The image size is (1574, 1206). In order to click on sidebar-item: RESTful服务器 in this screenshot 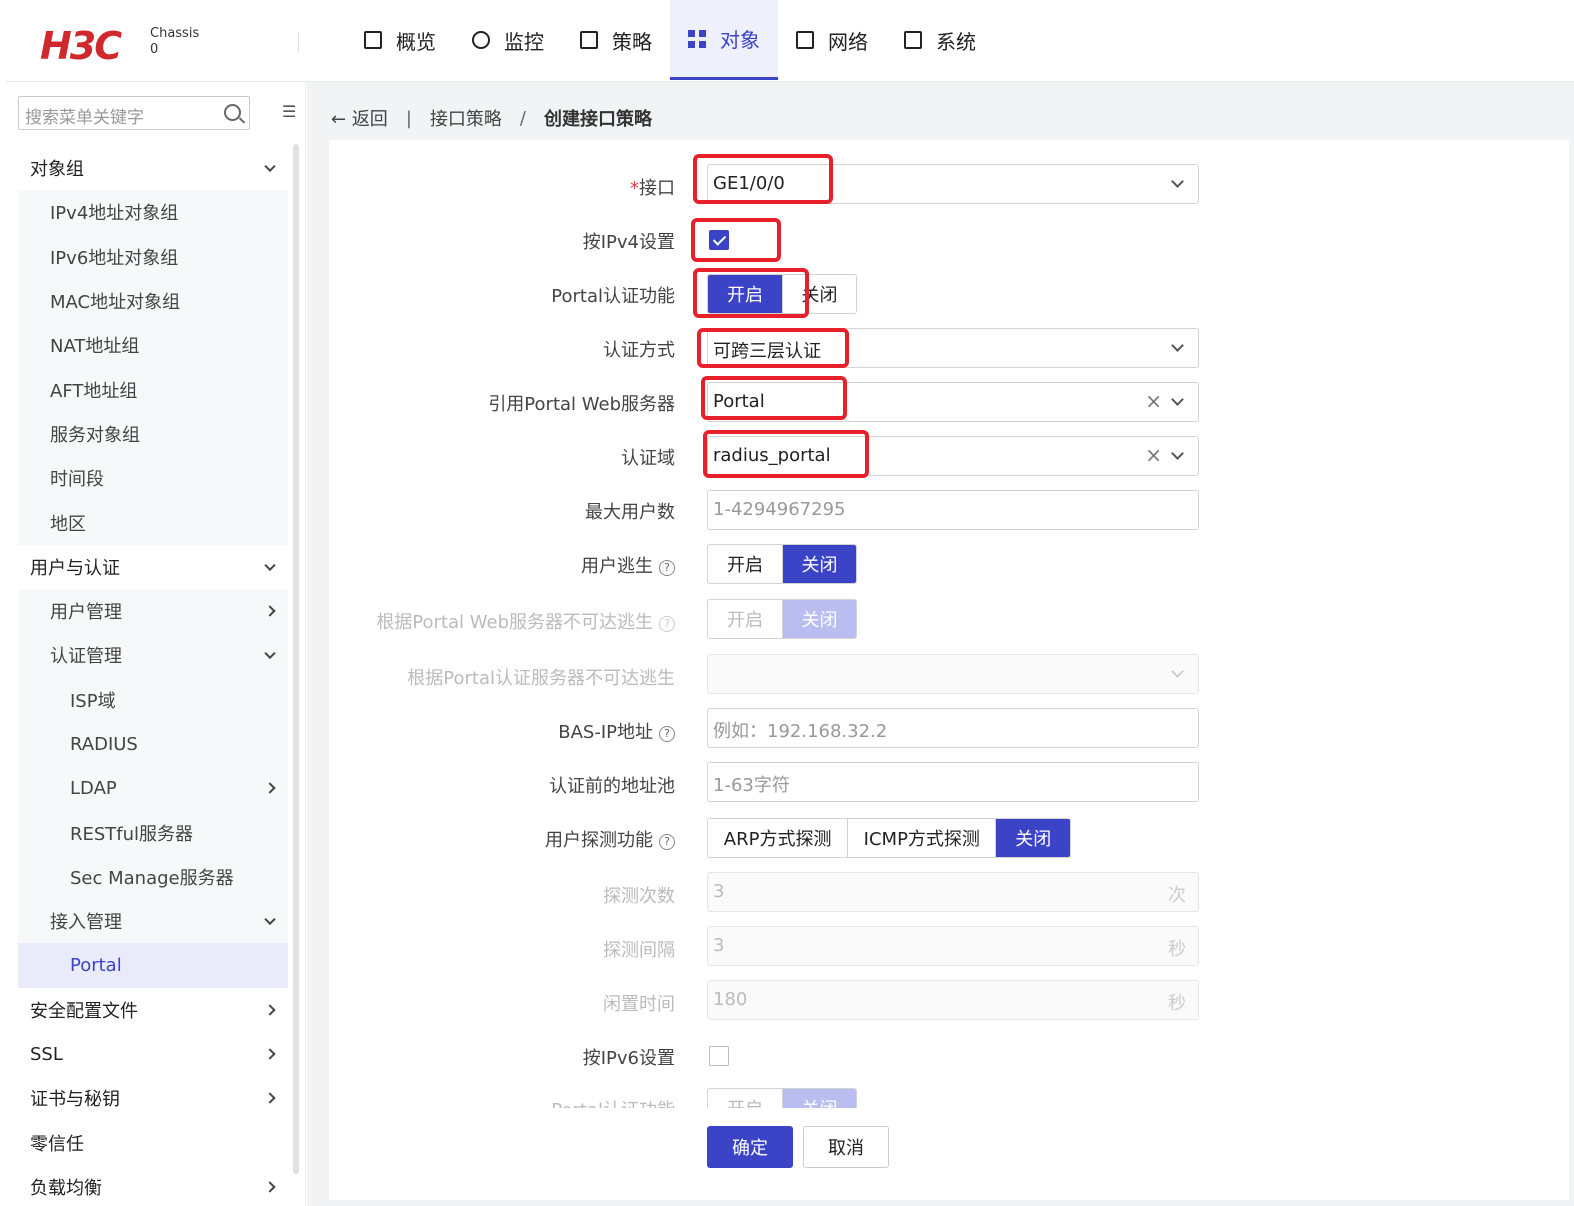, I will do `click(153, 832)`.